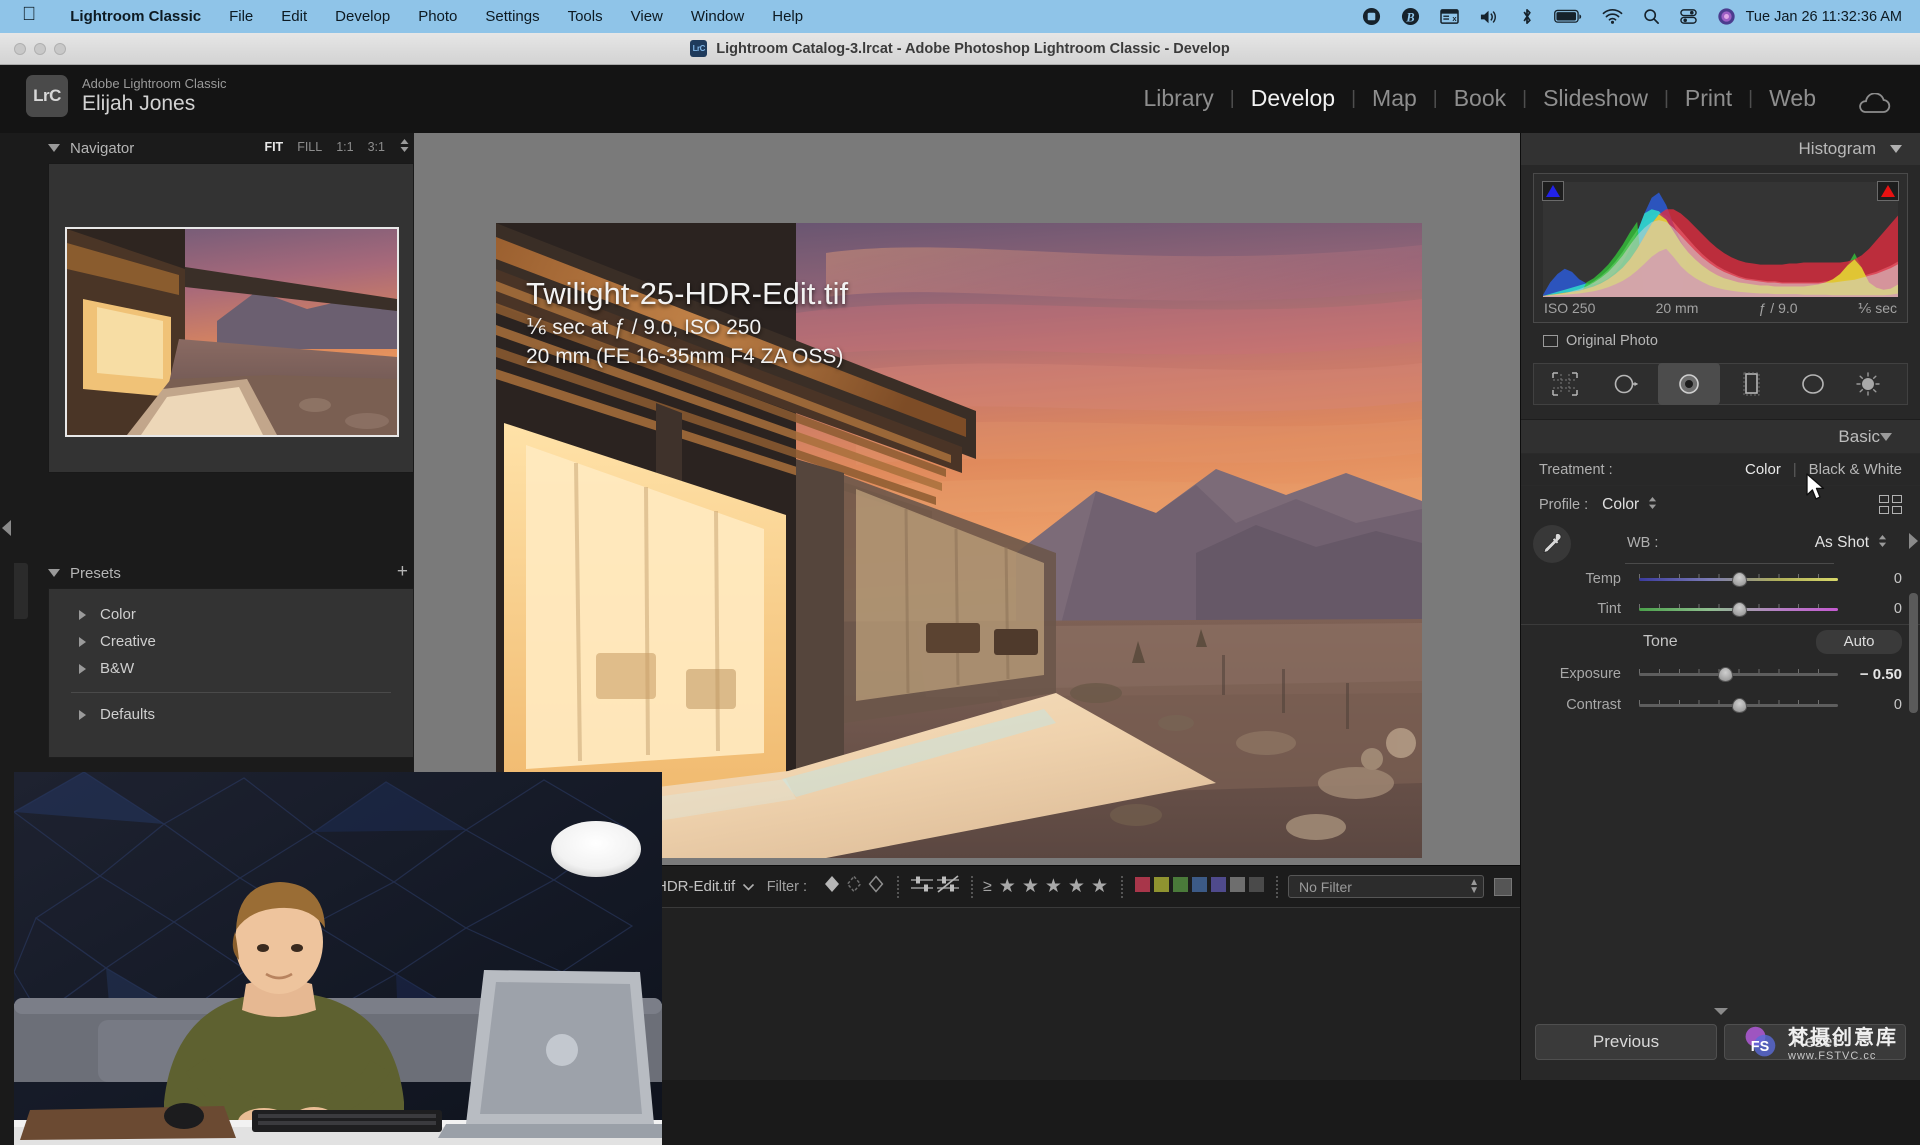 The height and width of the screenshot is (1145, 1920). Describe the element at coordinates (1763, 469) in the screenshot. I see `treatment-color-option: Color` at that location.